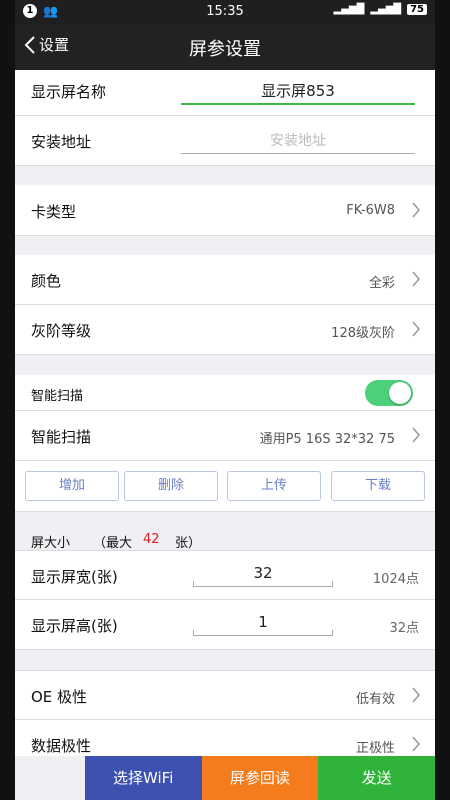 The image size is (450, 800). I want to click on screen-size-title: 屏大小, so click(51, 543).